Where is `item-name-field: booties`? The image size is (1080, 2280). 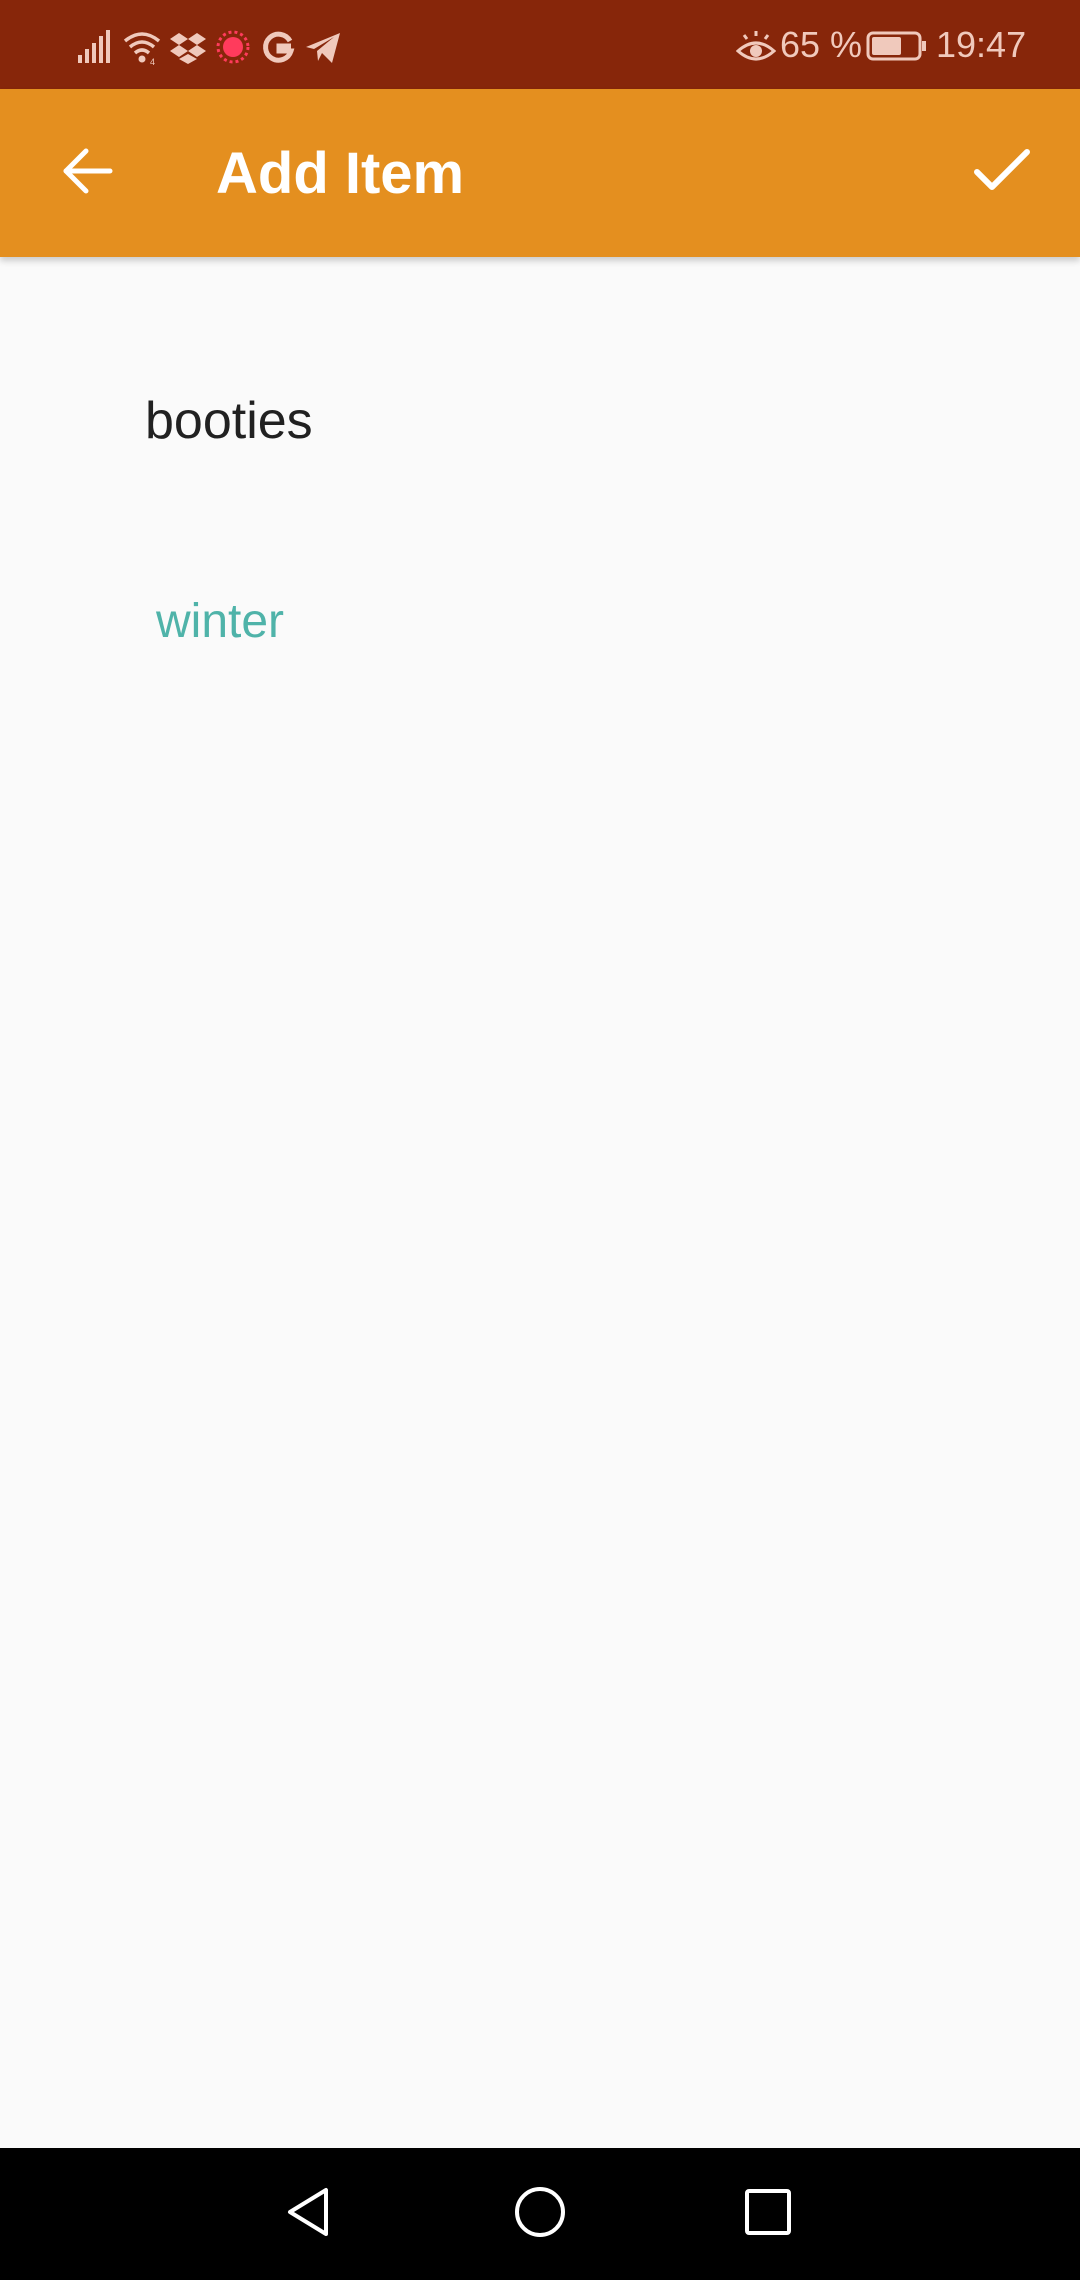 item-name-field: booties is located at coordinates (229, 421).